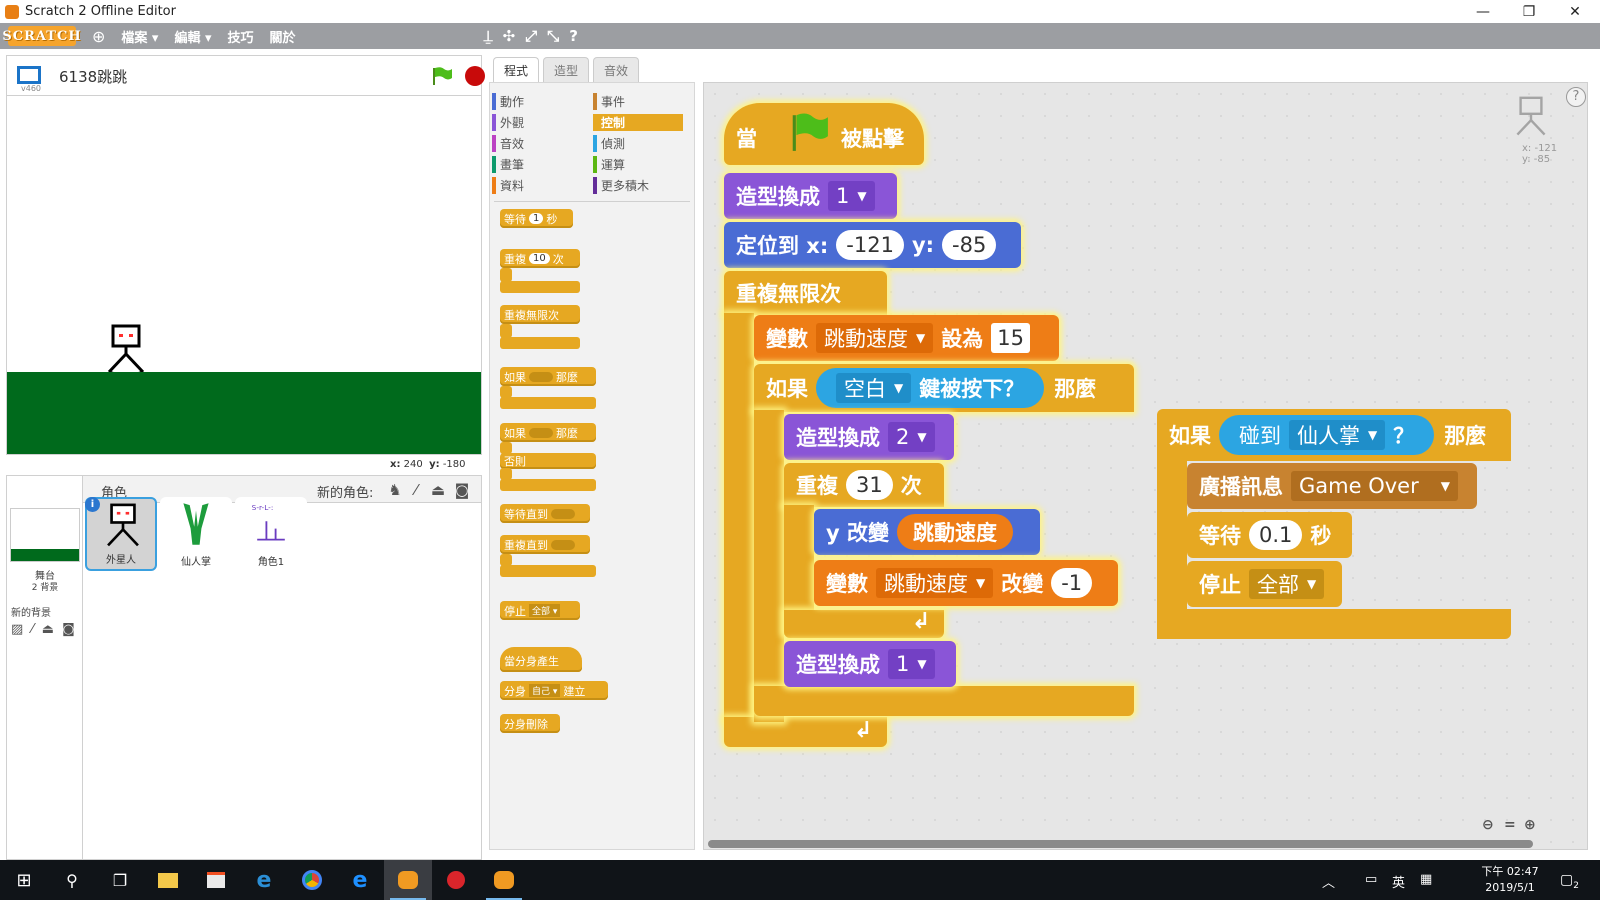 The height and width of the screenshot is (900, 1600). Describe the element at coordinates (1287, 584) in the screenshot. I see `stop-dropdown: 全部 ▼` at that location.